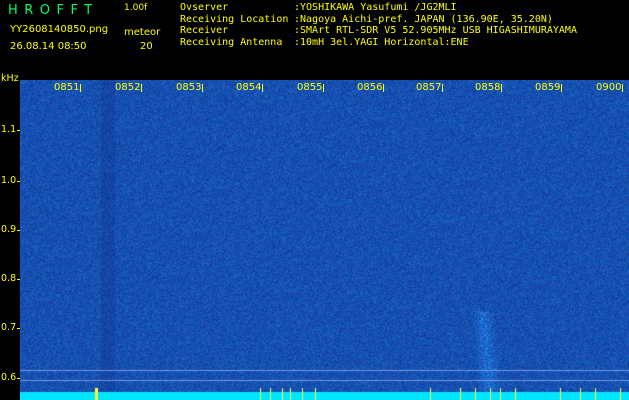  Describe the element at coordinates (189, 87) in the screenshot. I see `x-tick-label-0853: 0853` at that location.